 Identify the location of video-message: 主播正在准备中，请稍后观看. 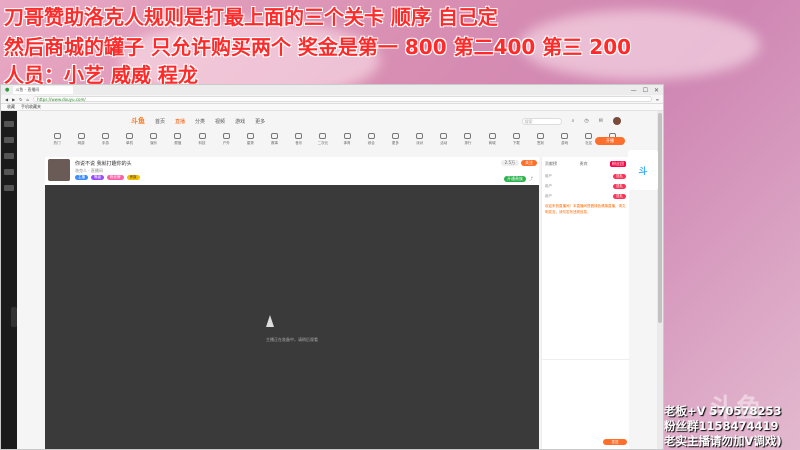
(292, 339).